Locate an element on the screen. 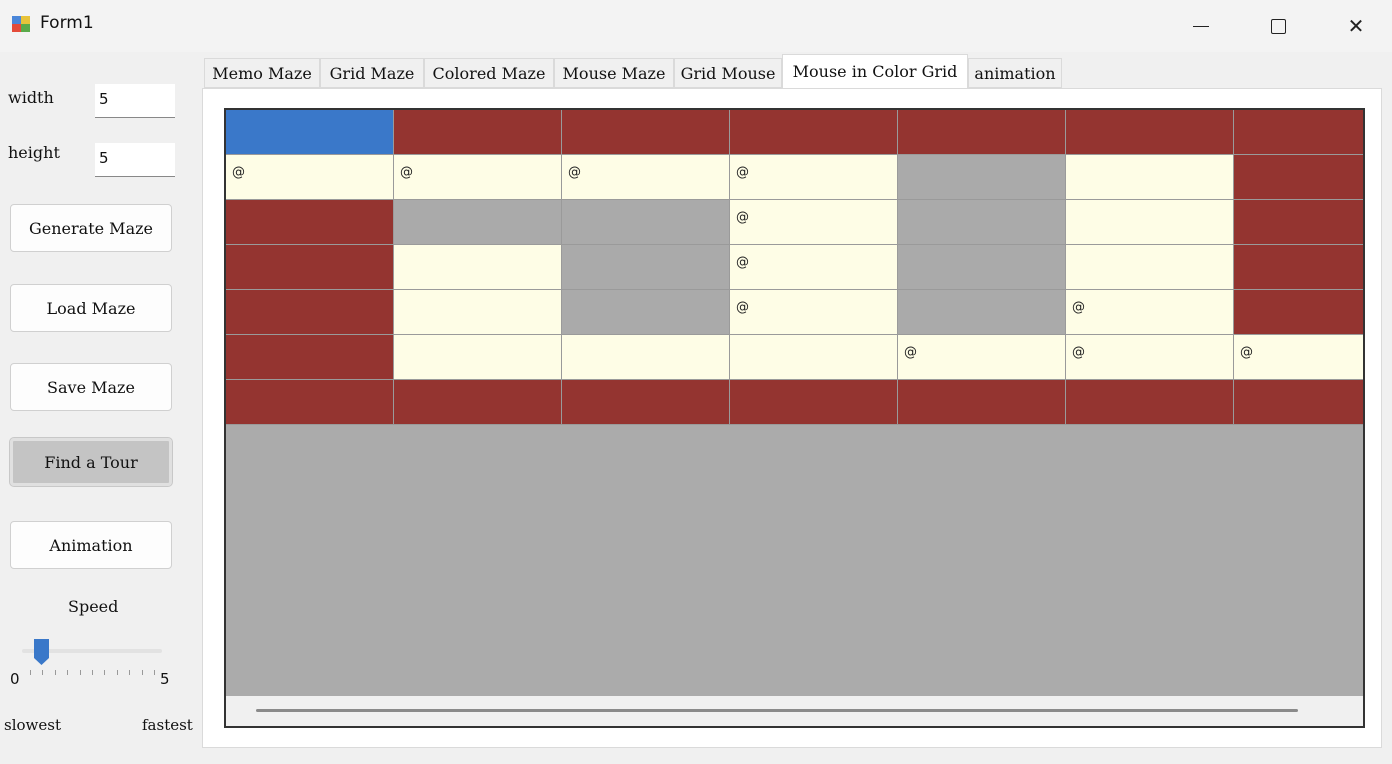  animation-button: Animation is located at coordinates (91, 545).